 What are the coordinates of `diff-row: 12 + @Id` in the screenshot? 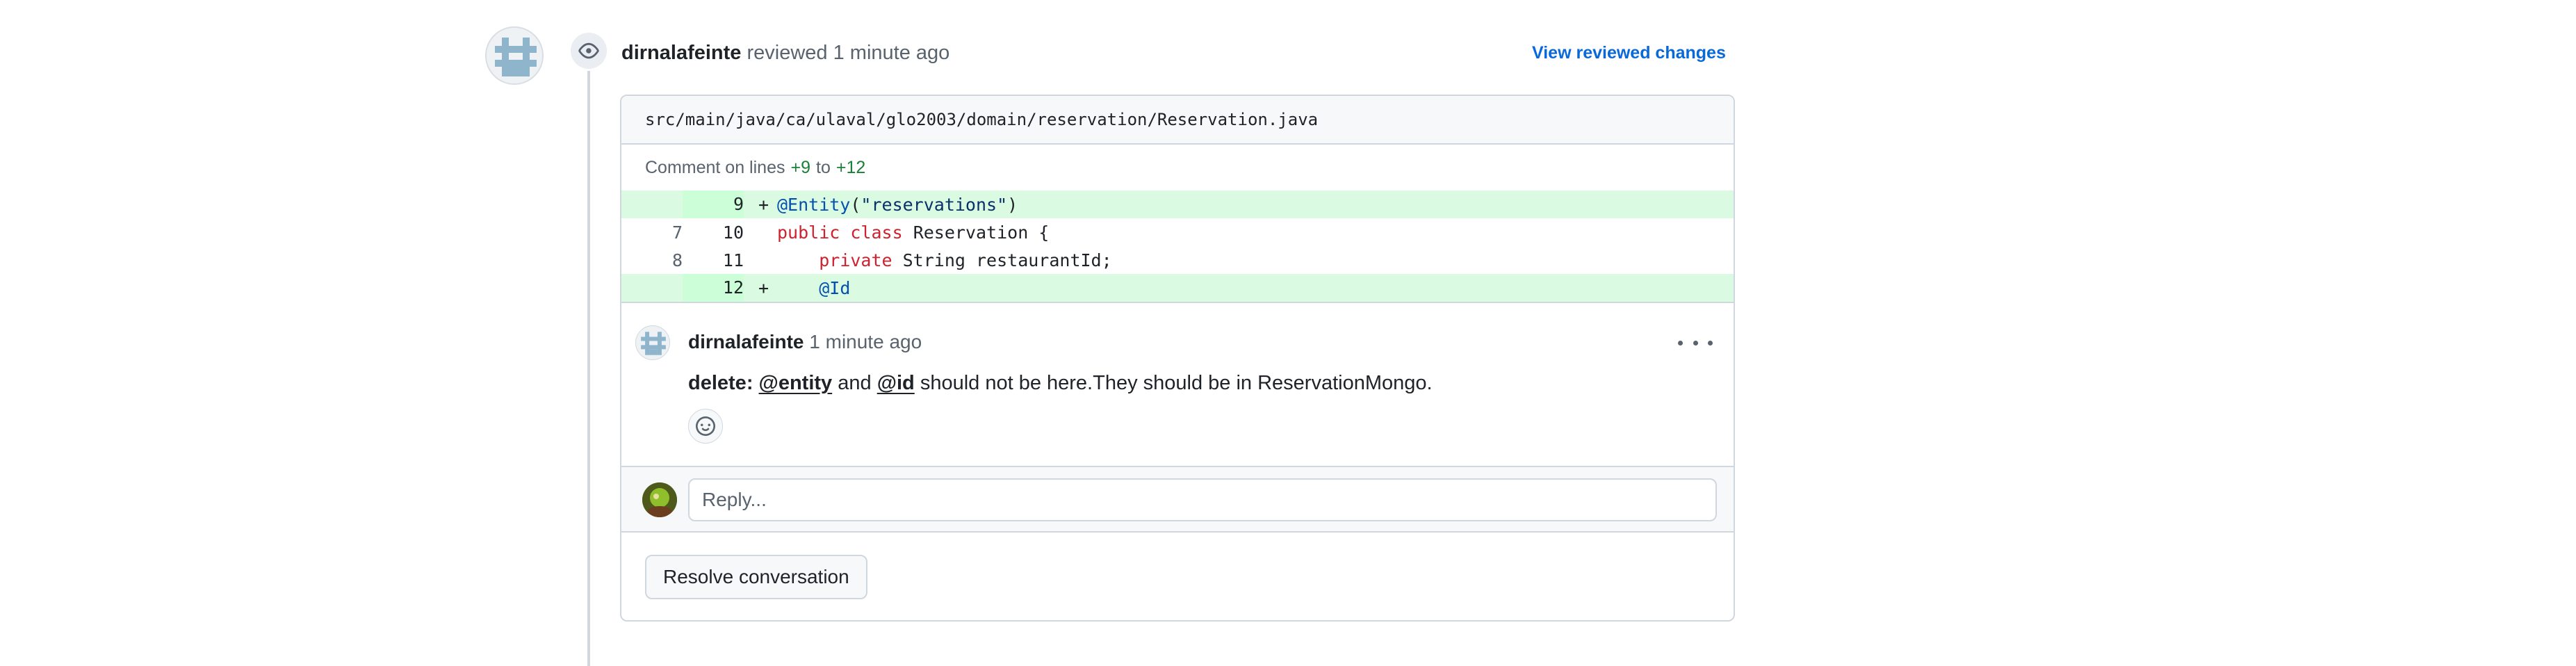 It's located at (1177, 288).